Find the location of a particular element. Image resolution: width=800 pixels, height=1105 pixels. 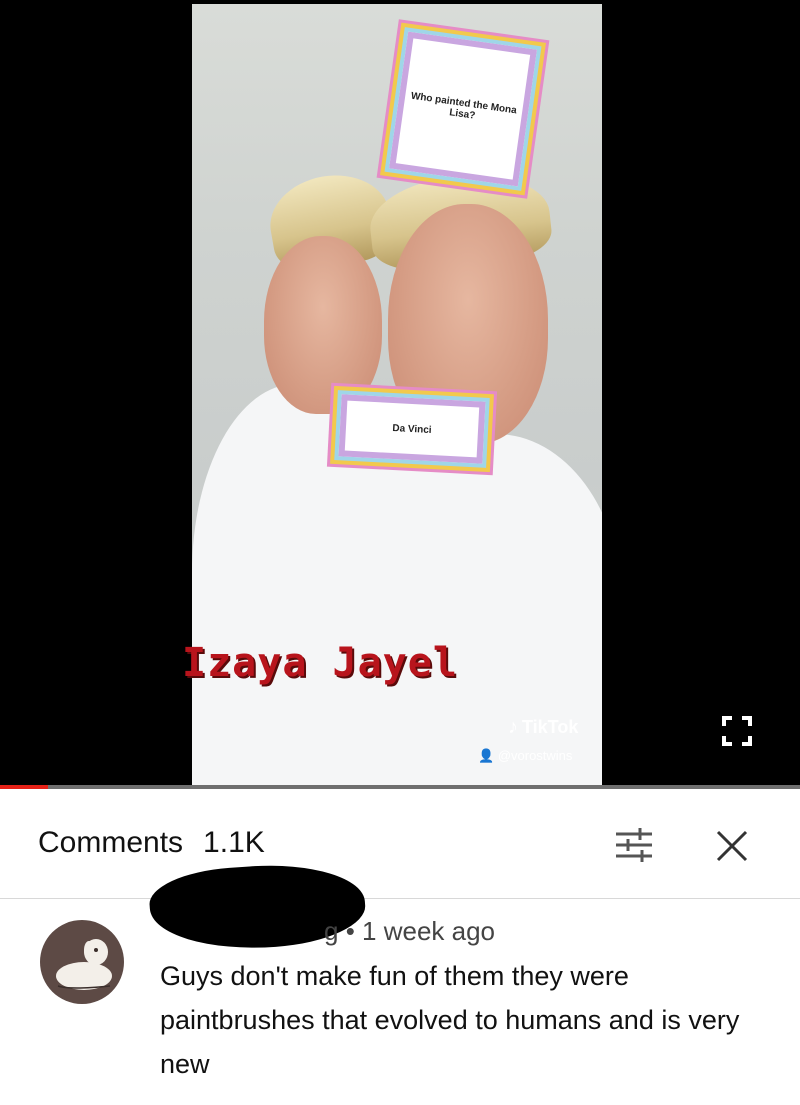

progress-track is located at coordinates (400, 787).